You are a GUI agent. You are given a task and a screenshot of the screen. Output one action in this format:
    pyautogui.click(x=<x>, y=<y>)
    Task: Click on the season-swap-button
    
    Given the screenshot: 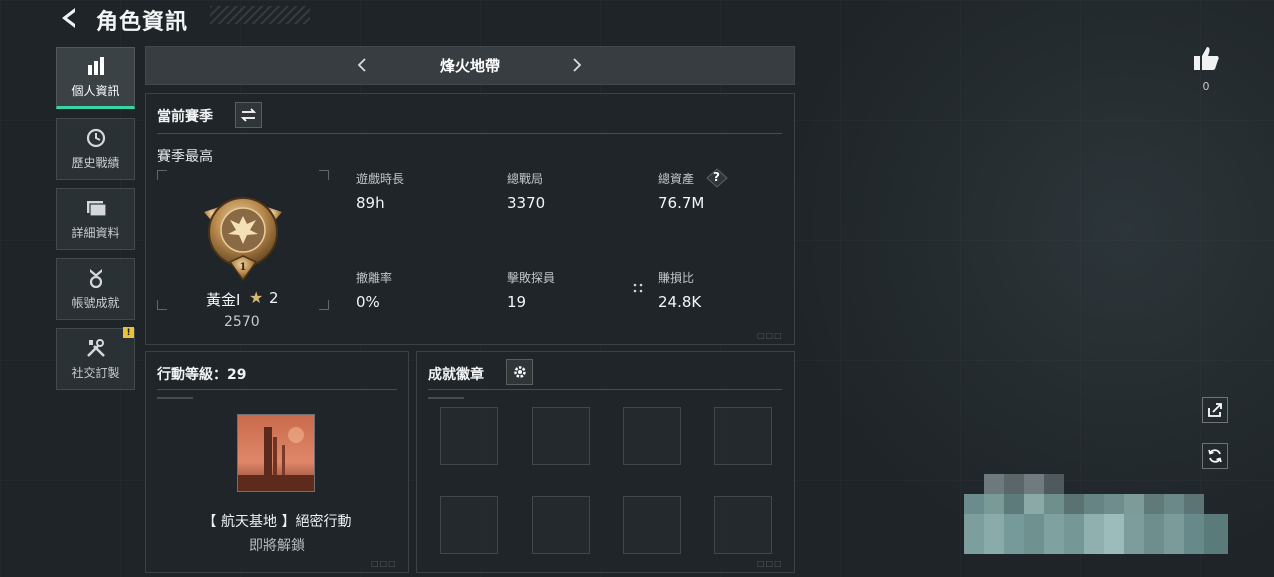 What is the action you would take?
    pyautogui.click(x=248, y=115)
    